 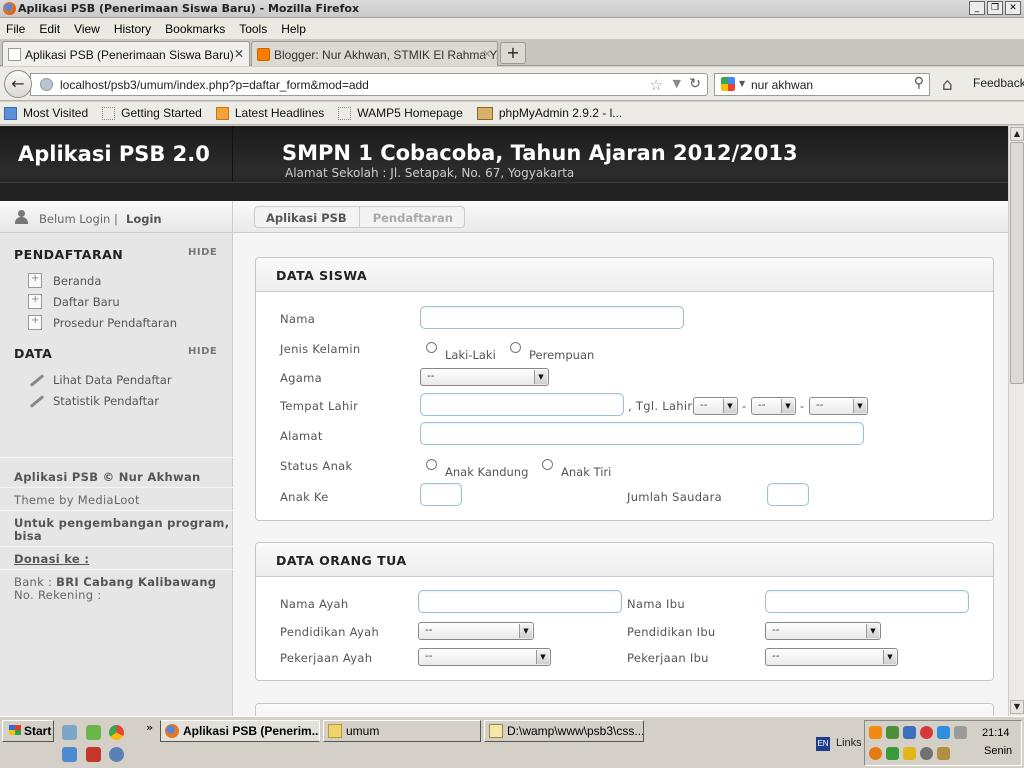 What do you see at coordinates (402, 731) in the screenshot?
I see `taskbar-umum-folder: umum` at bounding box center [402, 731].